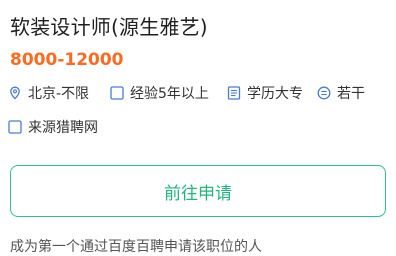 Image resolution: width=396 pixels, height=256 pixels. Describe the element at coordinates (351, 94) in the screenshot. I see `tag-headcount-label: 若干` at that location.